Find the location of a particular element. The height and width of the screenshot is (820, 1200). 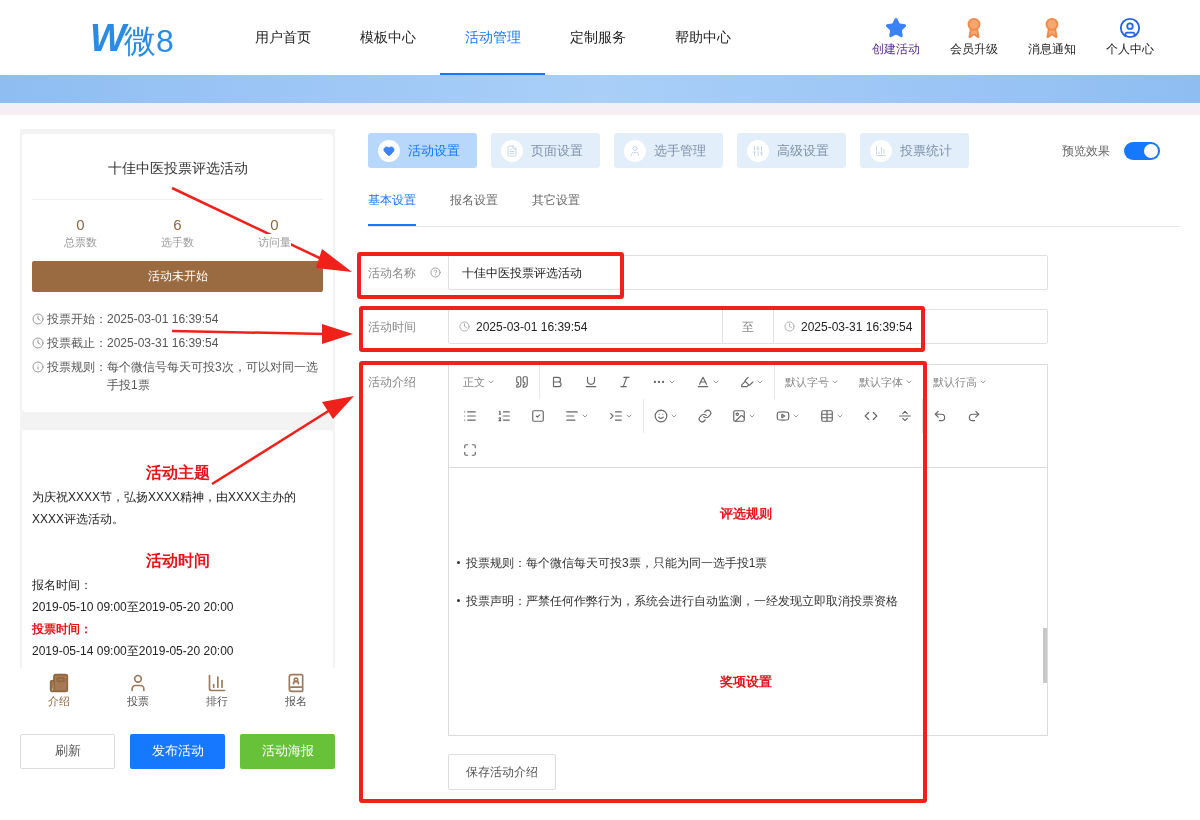

field-label: 活动介绍 is located at coordinates (392, 382).